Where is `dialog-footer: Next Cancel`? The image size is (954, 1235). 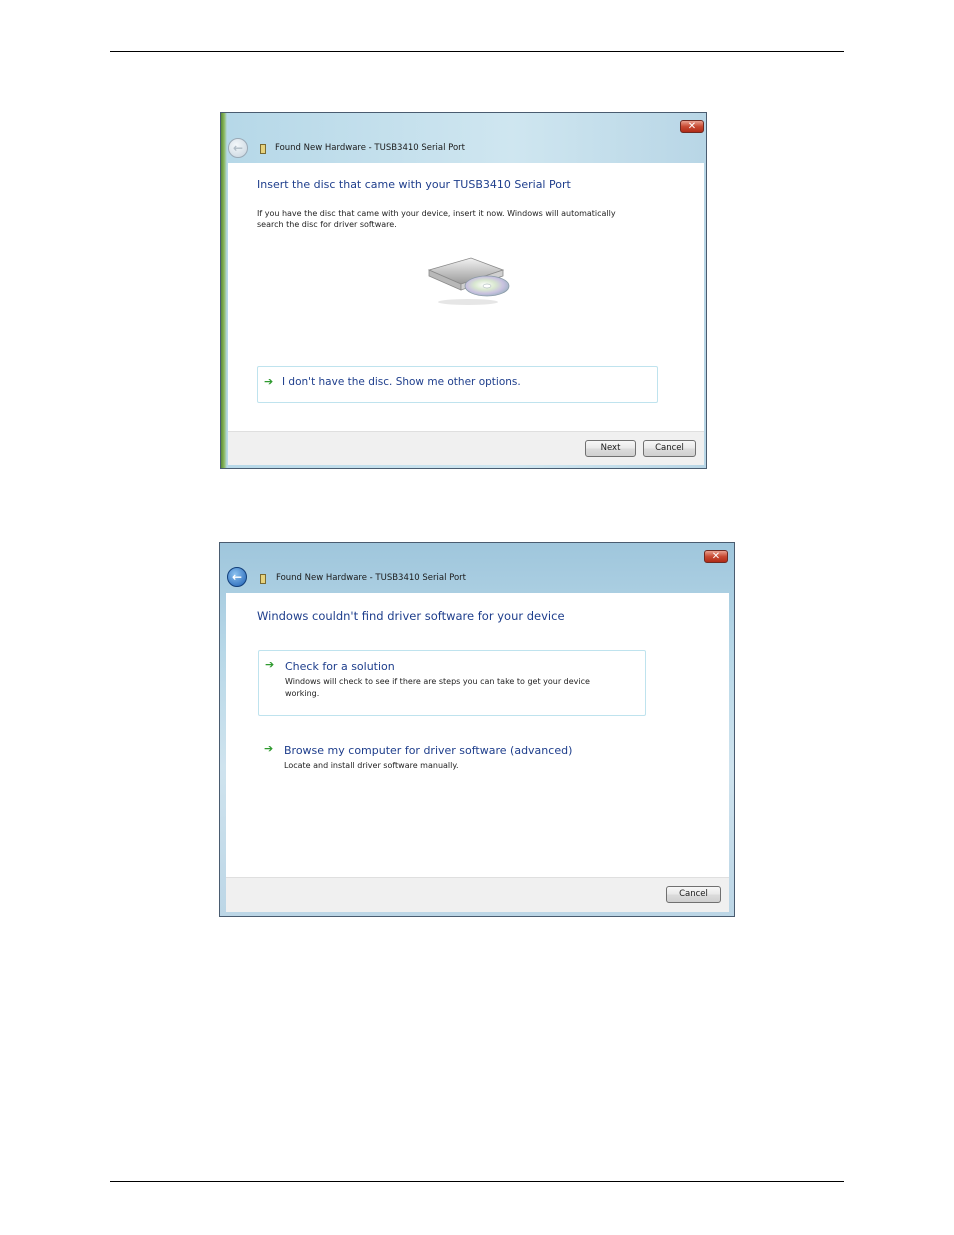
dialog-footer: Next Cancel is located at coordinates (466, 448).